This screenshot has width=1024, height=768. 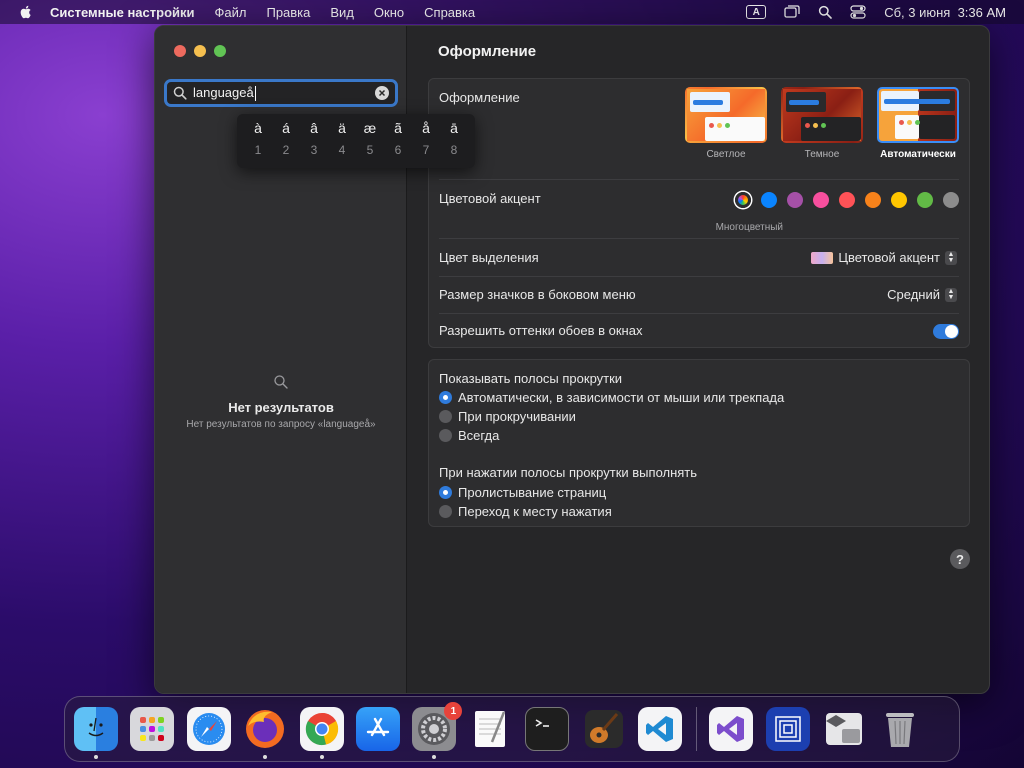 I want to click on dock-archive-utility, so click(x=844, y=729).